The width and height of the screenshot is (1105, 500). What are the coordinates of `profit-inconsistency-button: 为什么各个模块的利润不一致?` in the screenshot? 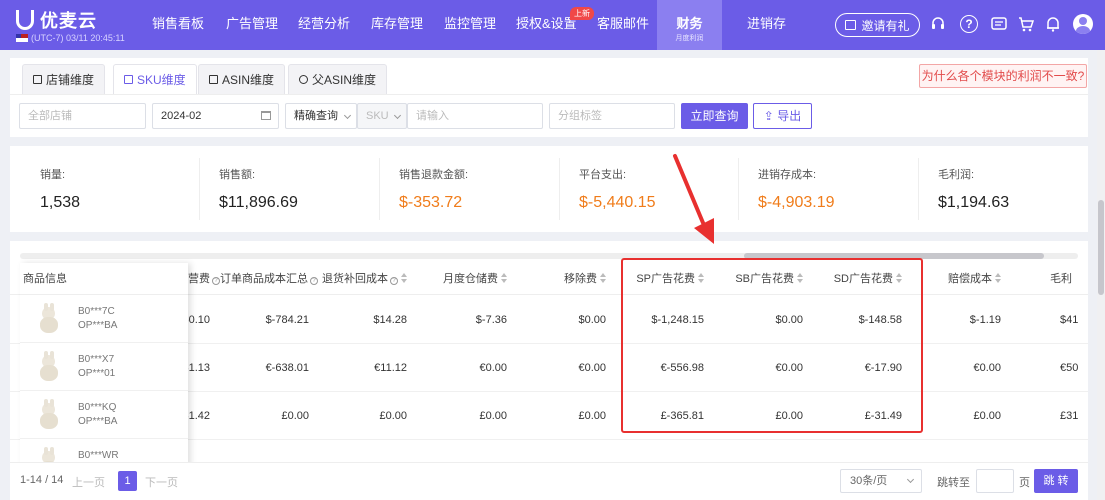 It's located at (1003, 76).